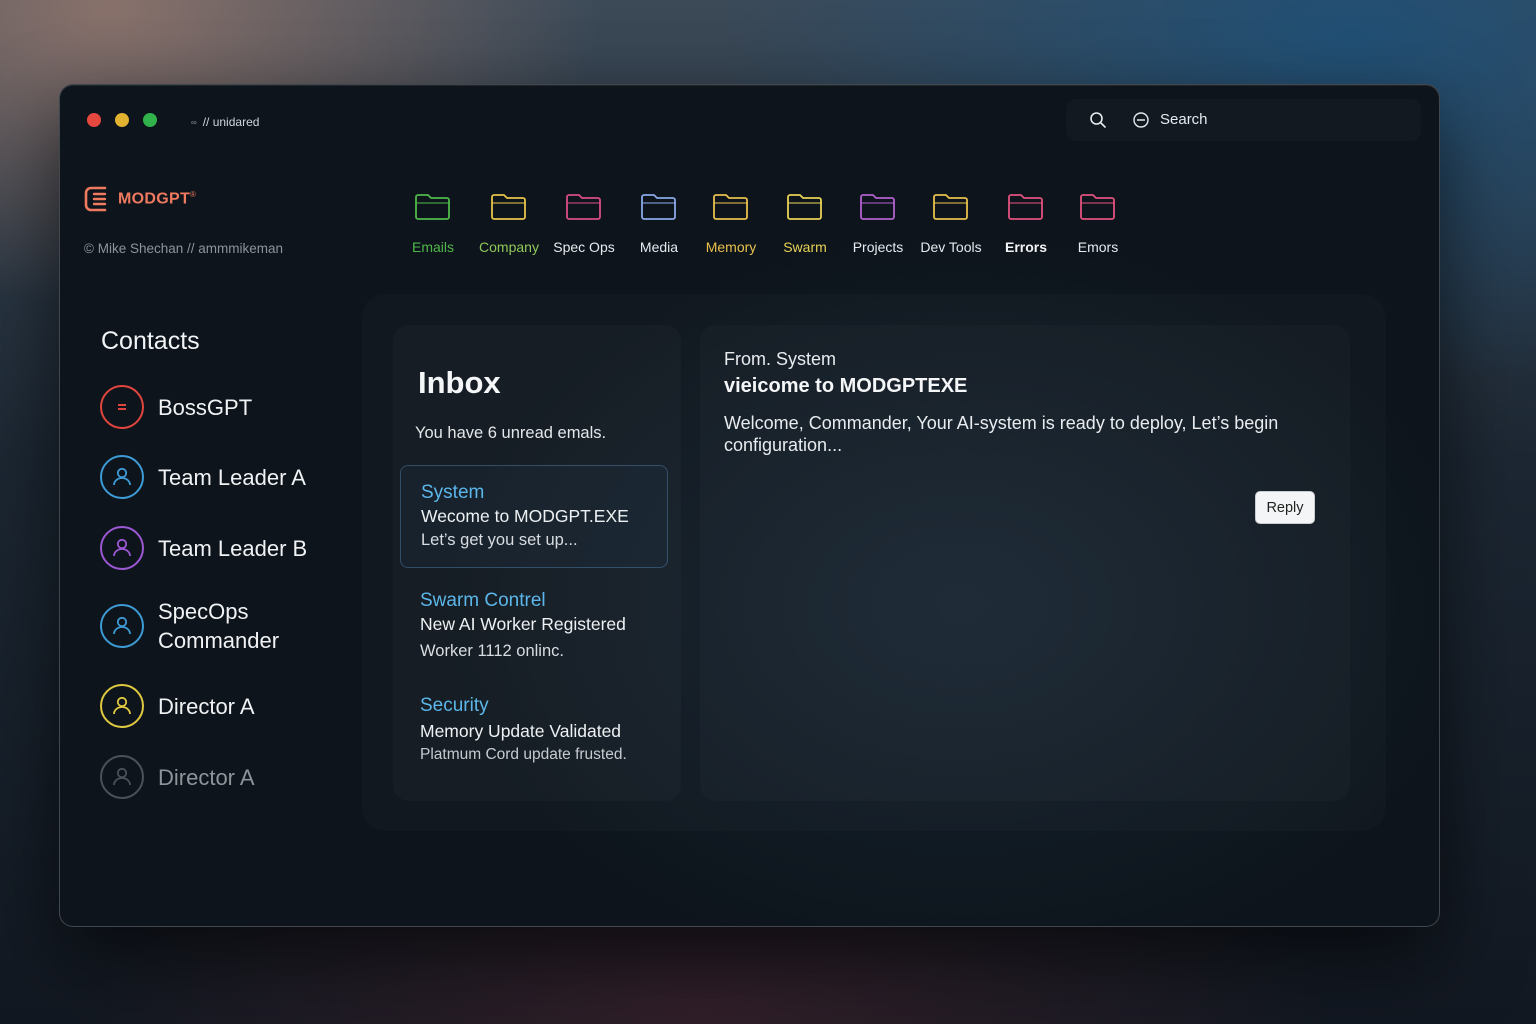 The width and height of the screenshot is (1536, 1024). Describe the element at coordinates (584, 247) in the screenshot. I see `folder-label: Spec Ops` at that location.